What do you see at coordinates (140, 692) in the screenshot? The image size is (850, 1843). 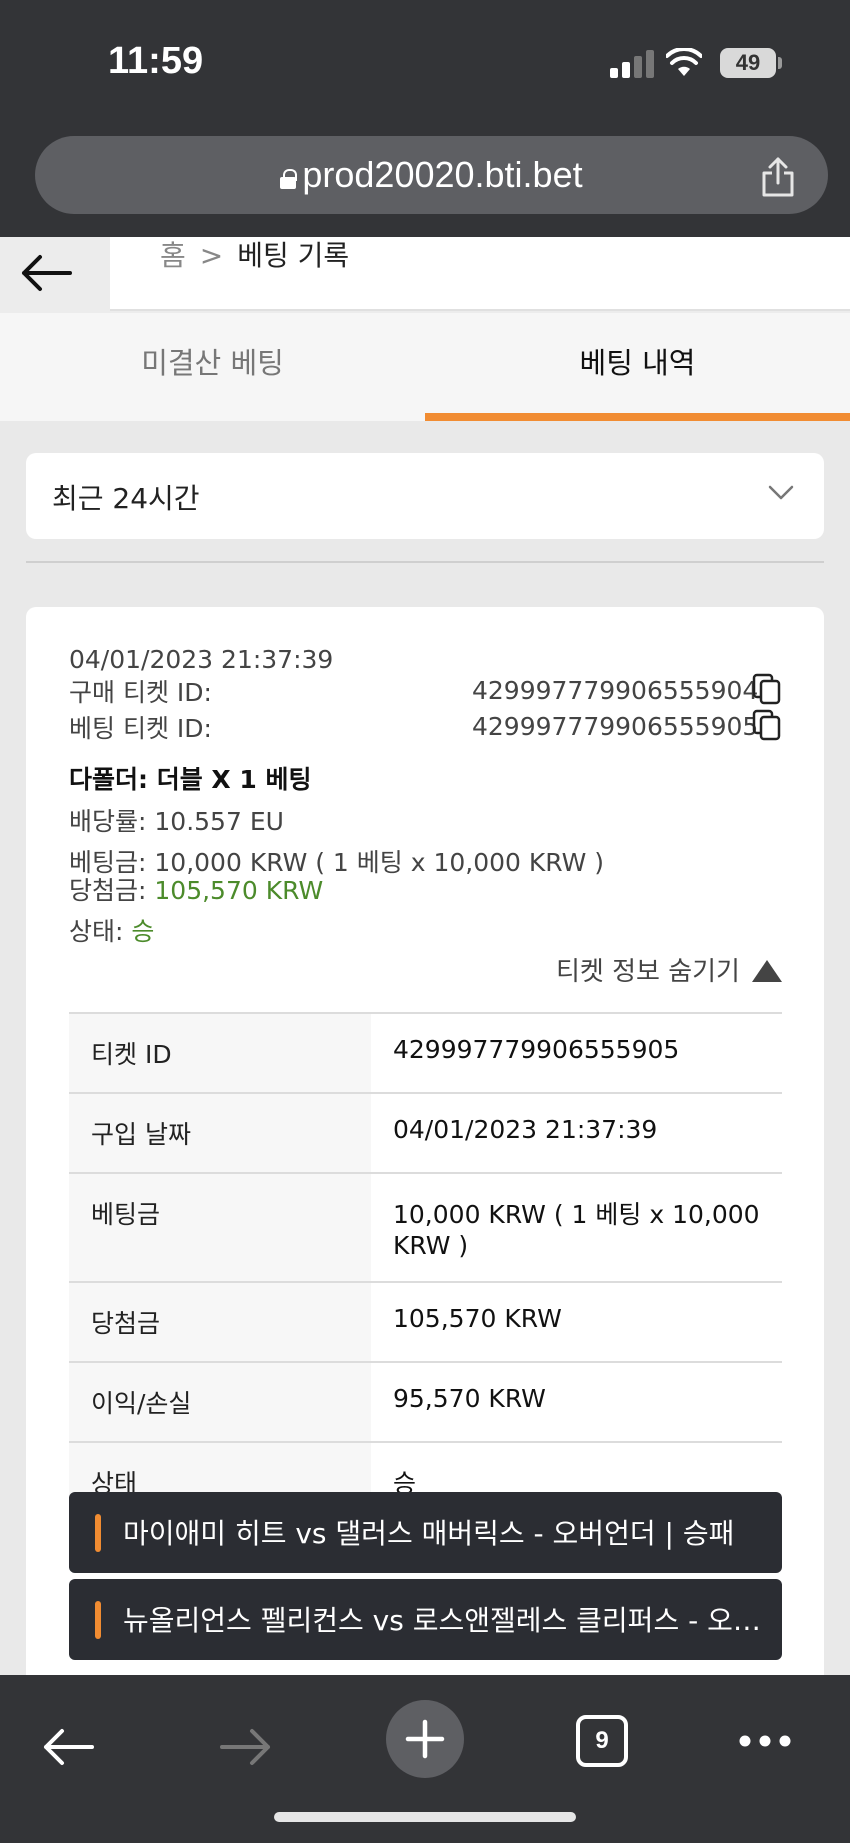 I see `purchase-ticket-id-label: 구매 티켓 ID:` at bounding box center [140, 692].